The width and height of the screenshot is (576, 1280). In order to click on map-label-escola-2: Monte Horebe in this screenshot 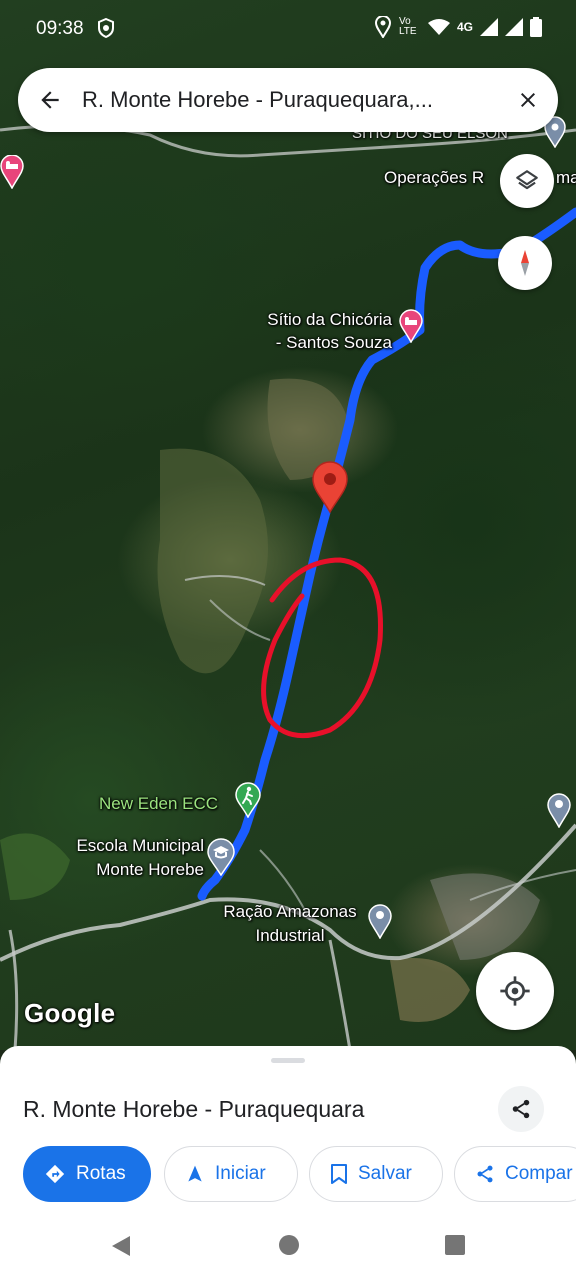, I will do `click(122, 869)`.